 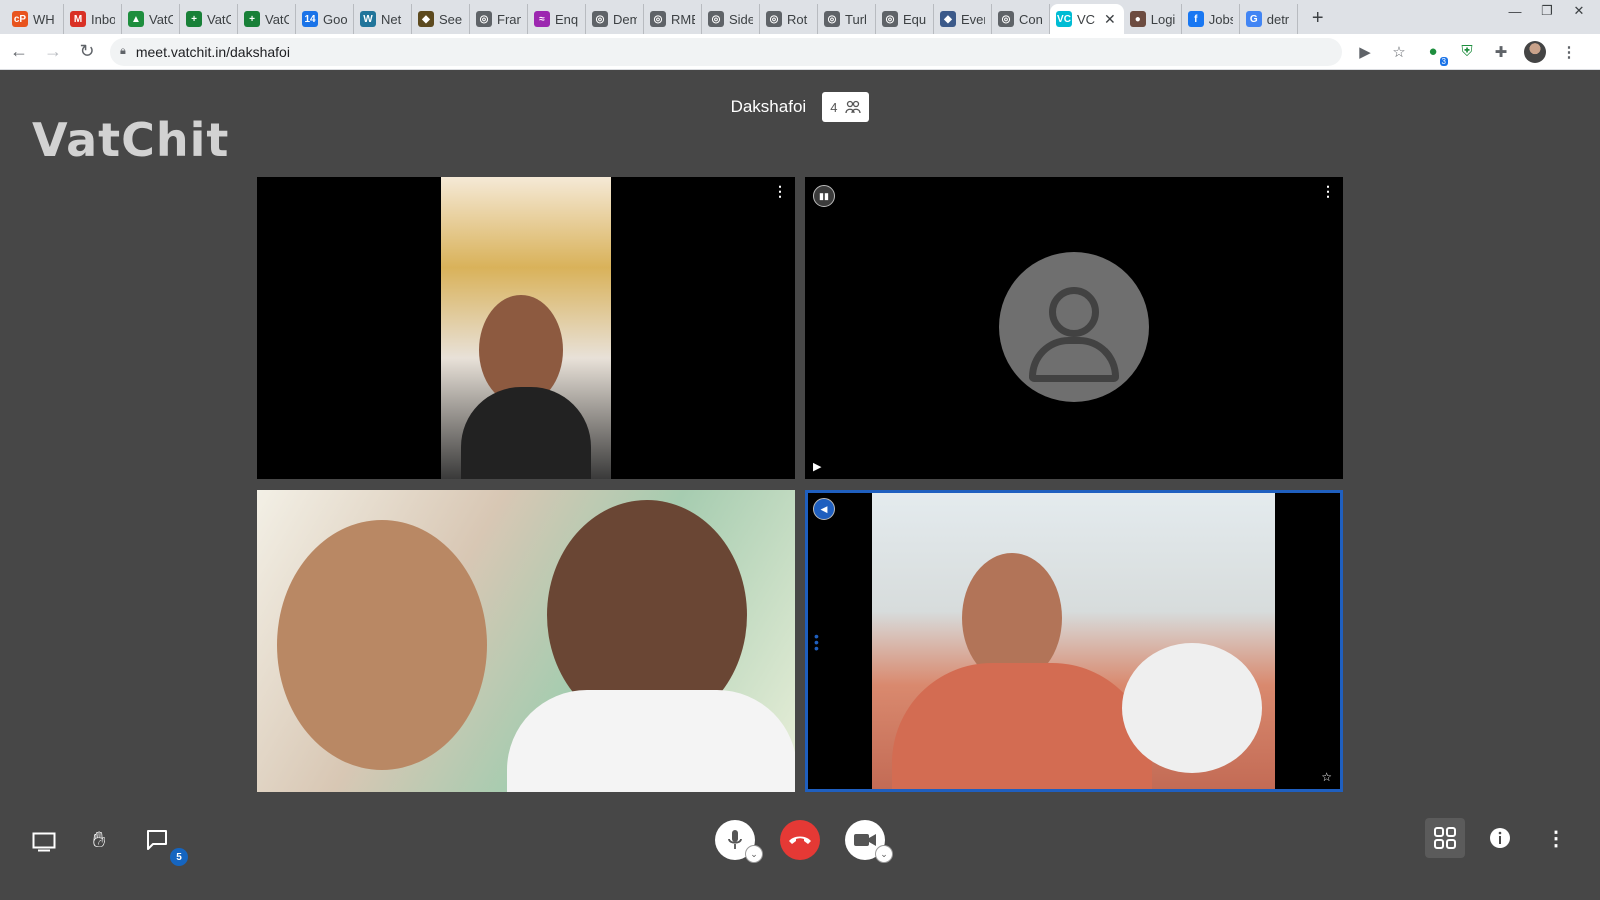 What do you see at coordinates (905, 19) in the screenshot?
I see `browser-tab: ◎ Equ` at bounding box center [905, 19].